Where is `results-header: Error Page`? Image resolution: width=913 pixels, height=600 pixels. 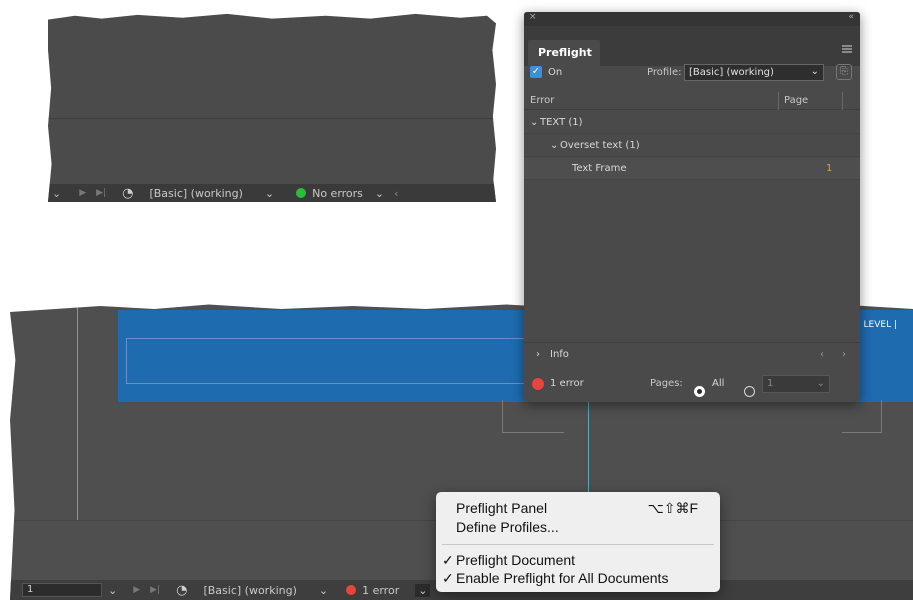
results-header: Error Page is located at coordinates (692, 101).